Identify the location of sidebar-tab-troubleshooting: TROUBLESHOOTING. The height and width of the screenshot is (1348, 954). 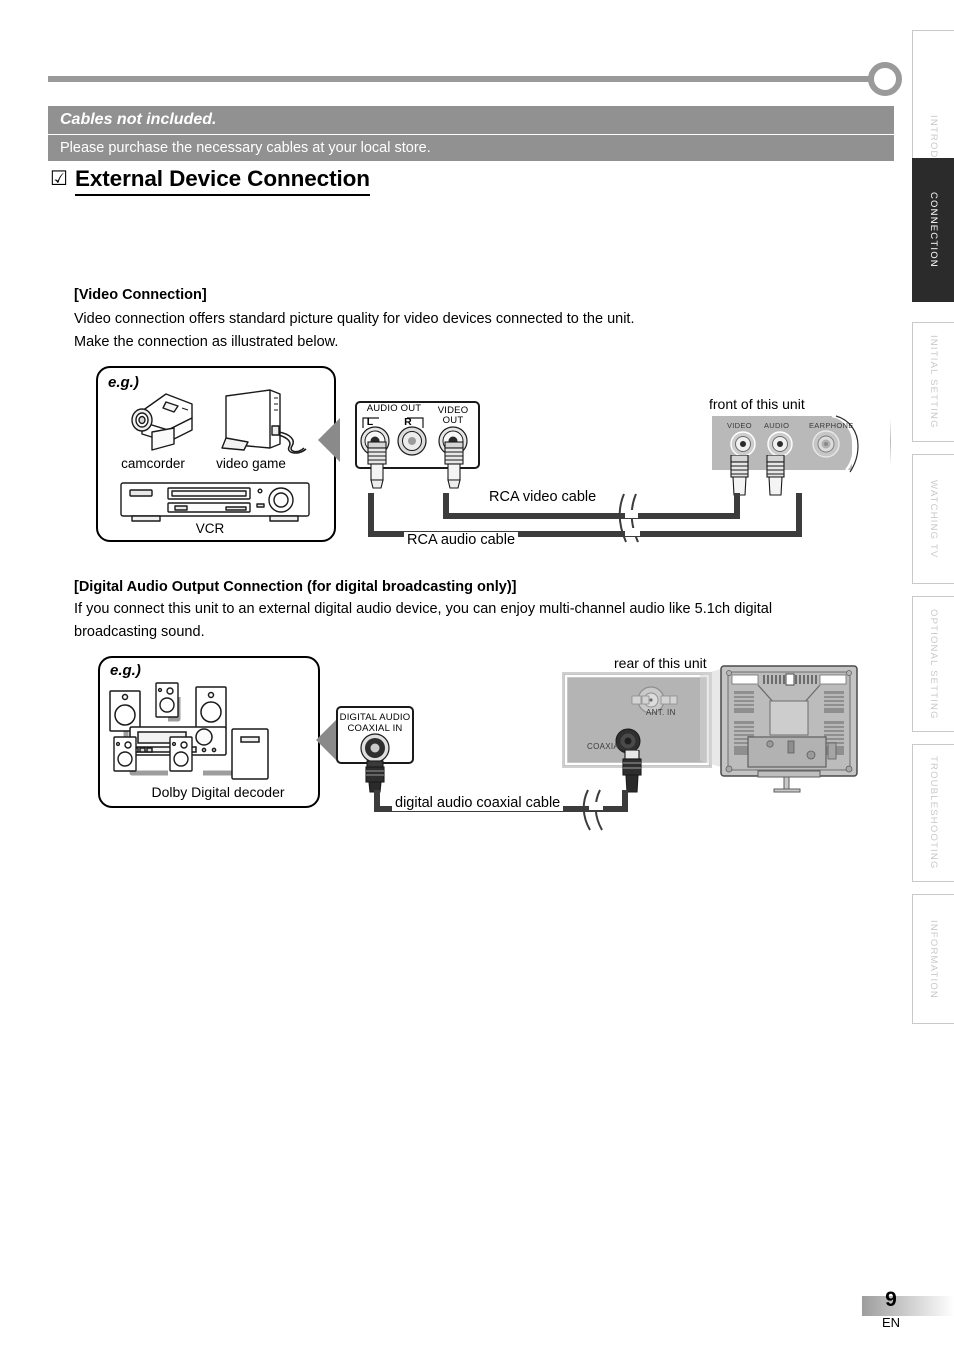
(933, 813).